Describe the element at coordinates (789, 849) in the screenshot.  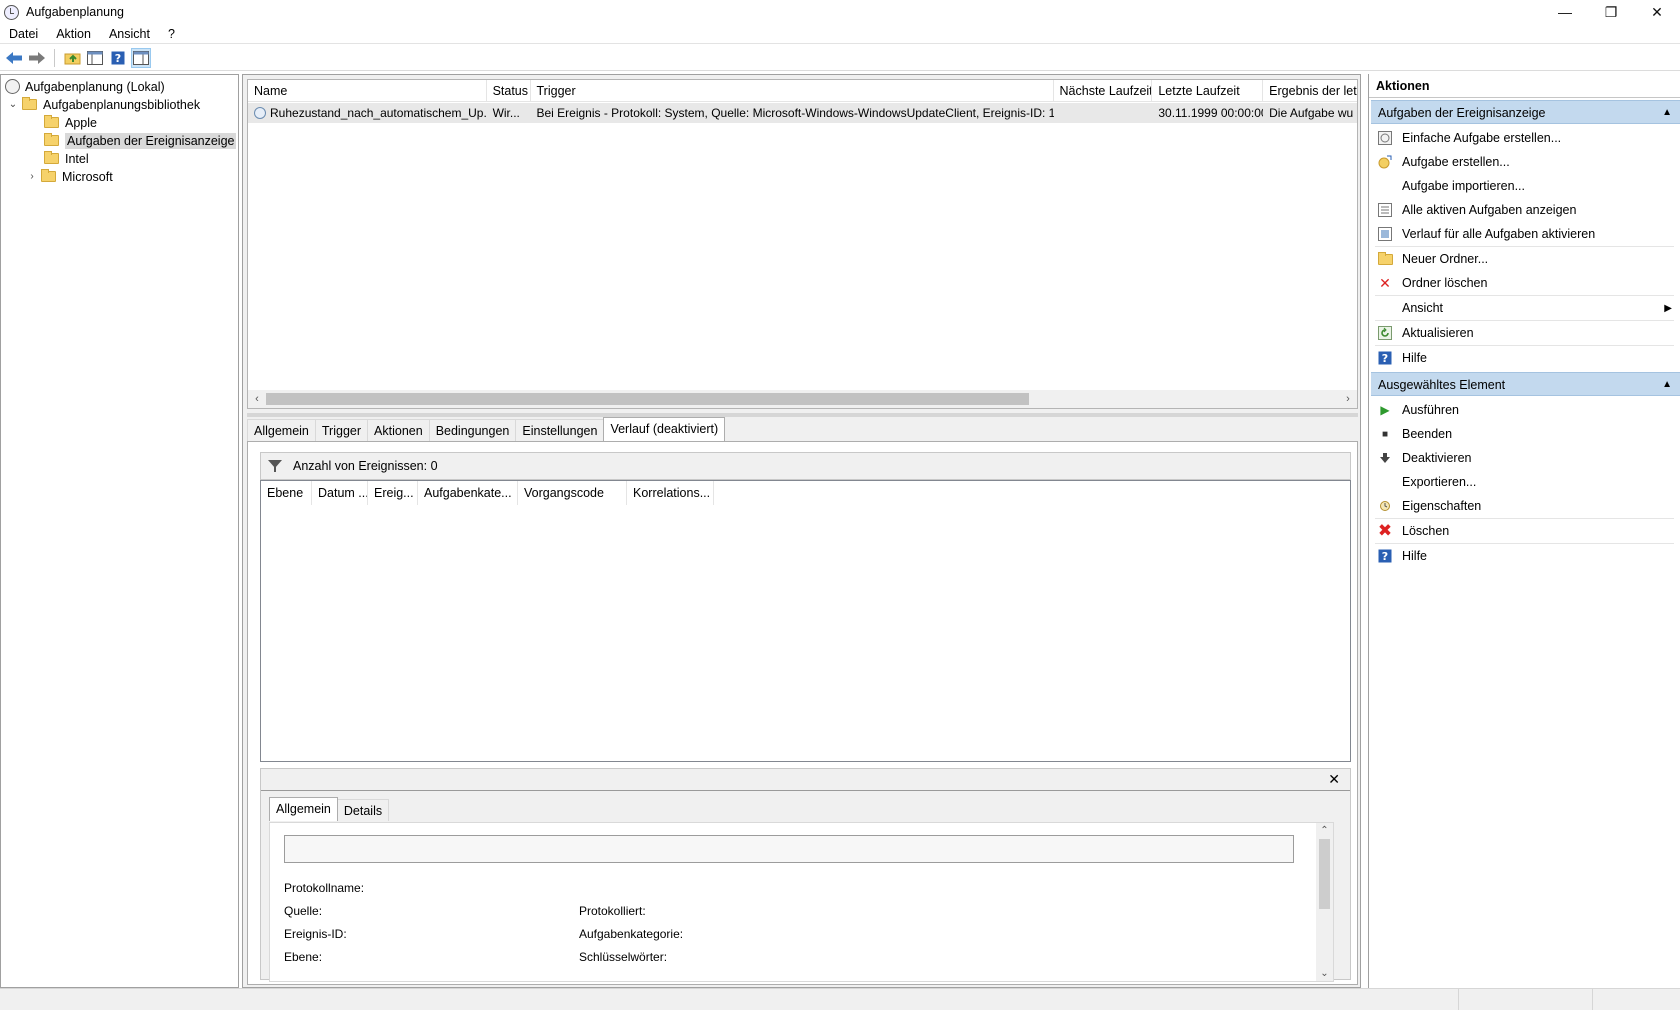
I see `event-description-box` at that location.